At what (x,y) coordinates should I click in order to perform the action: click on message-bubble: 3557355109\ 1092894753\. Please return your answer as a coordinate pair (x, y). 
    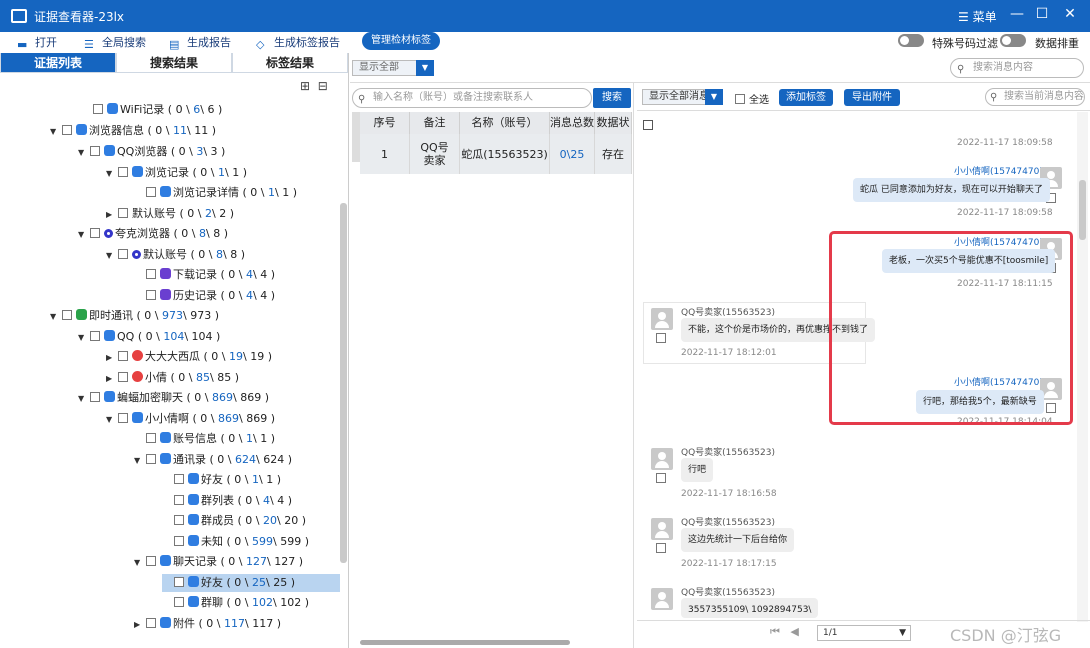
    Looking at the image, I should click on (750, 608).